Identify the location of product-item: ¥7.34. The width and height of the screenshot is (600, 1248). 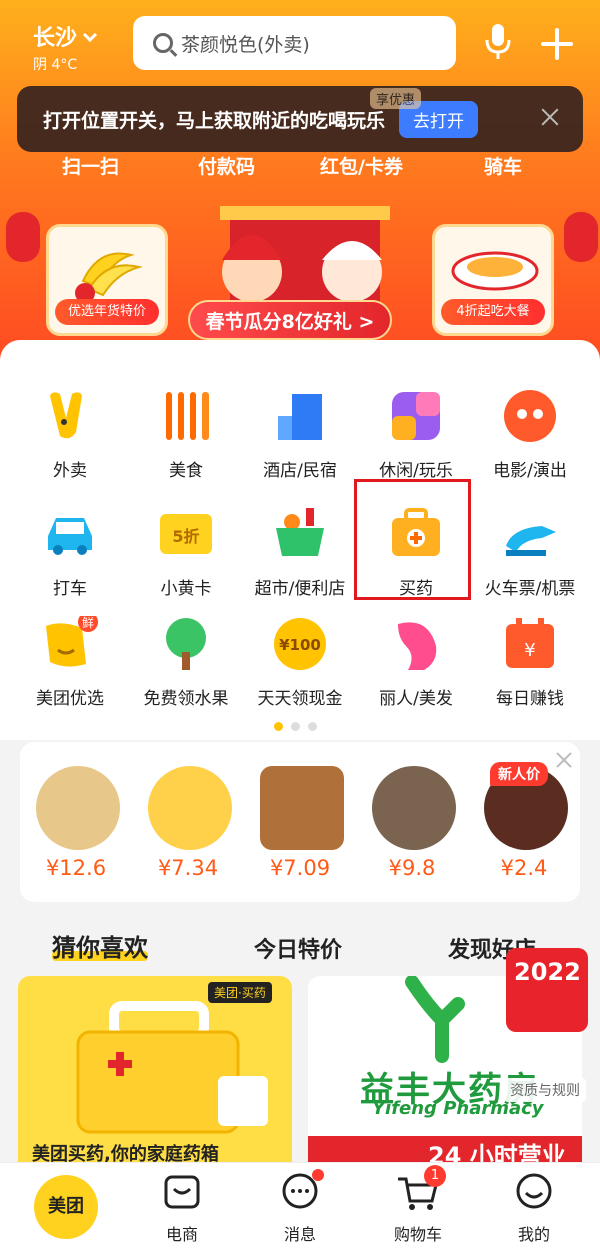
(188, 822).